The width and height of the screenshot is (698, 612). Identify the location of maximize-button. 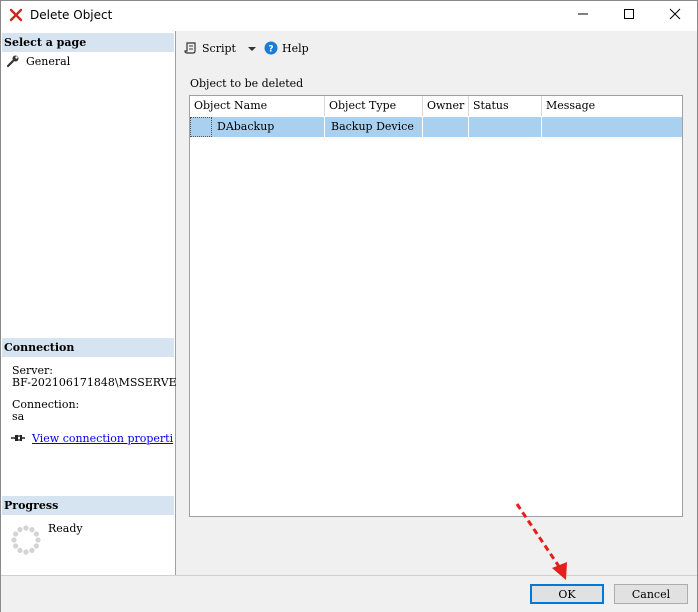
(629, 15).